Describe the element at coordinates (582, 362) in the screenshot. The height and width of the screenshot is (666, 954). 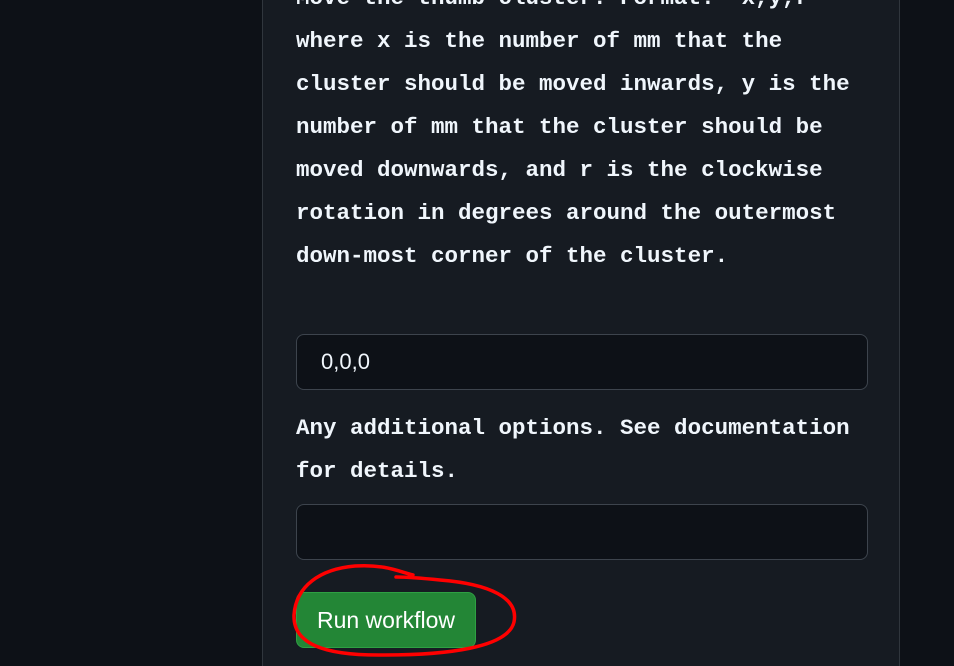
I see `thumb-cluster-input` at that location.